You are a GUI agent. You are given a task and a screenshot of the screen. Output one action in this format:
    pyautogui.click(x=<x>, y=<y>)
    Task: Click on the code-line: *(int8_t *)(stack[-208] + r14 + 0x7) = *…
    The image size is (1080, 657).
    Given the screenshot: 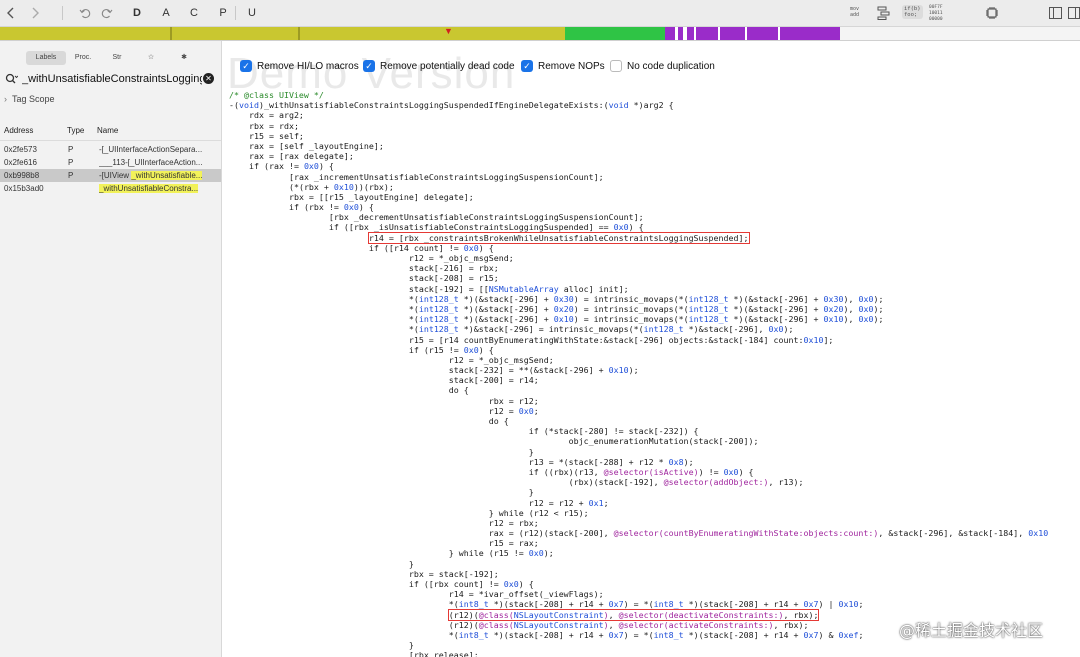 What is the action you would take?
    pyautogui.click(x=638, y=604)
    